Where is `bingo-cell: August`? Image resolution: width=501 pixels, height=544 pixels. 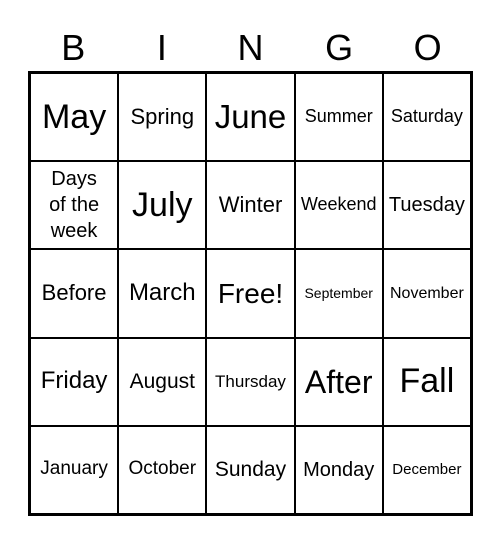 bingo-cell: August is located at coordinates (162, 381).